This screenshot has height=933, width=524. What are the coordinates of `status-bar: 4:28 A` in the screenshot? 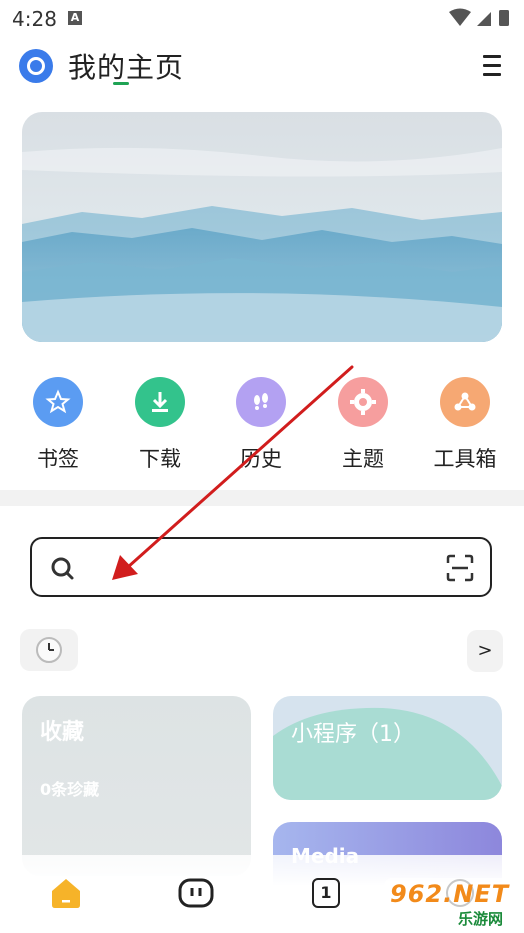 It's located at (262, 18).